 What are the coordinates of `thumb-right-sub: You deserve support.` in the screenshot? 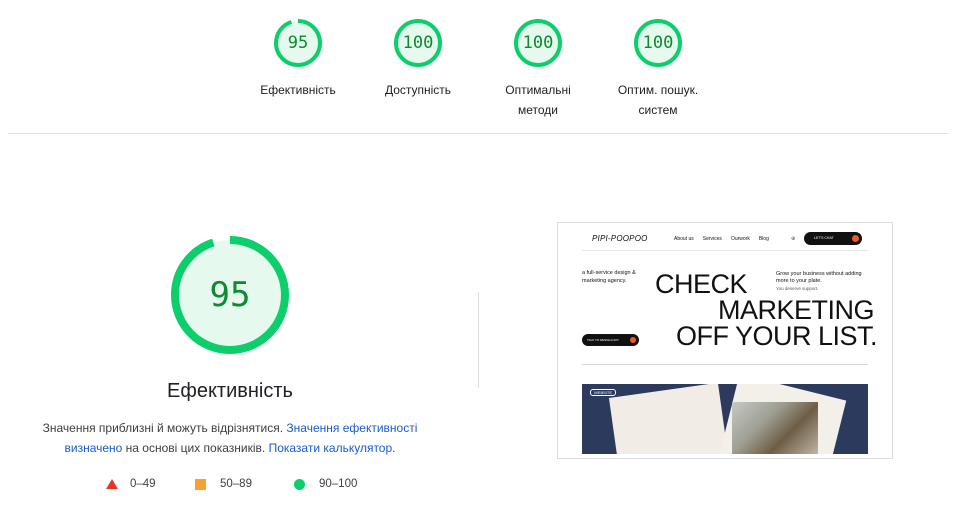 It's located at (797, 288).